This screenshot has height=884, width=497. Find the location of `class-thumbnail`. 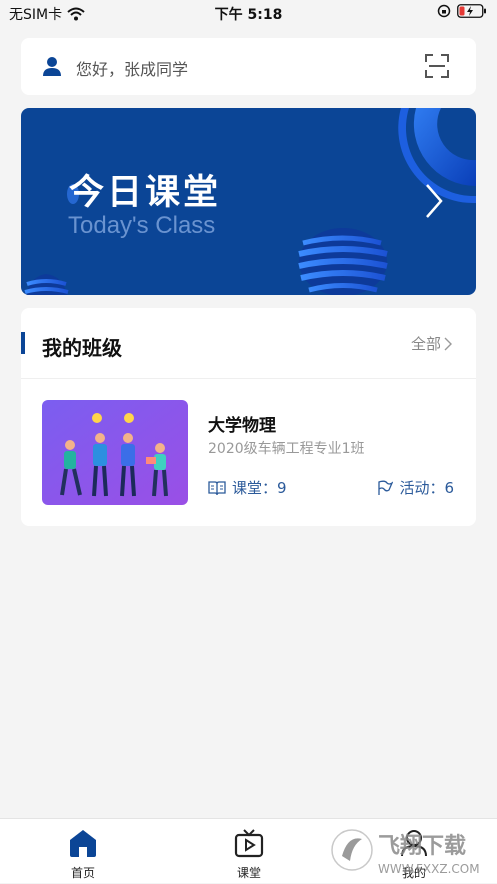

class-thumbnail is located at coordinates (115, 452).